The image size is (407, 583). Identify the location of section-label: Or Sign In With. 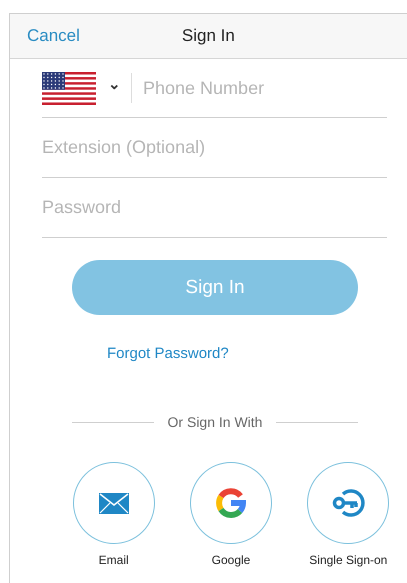
(215, 422).